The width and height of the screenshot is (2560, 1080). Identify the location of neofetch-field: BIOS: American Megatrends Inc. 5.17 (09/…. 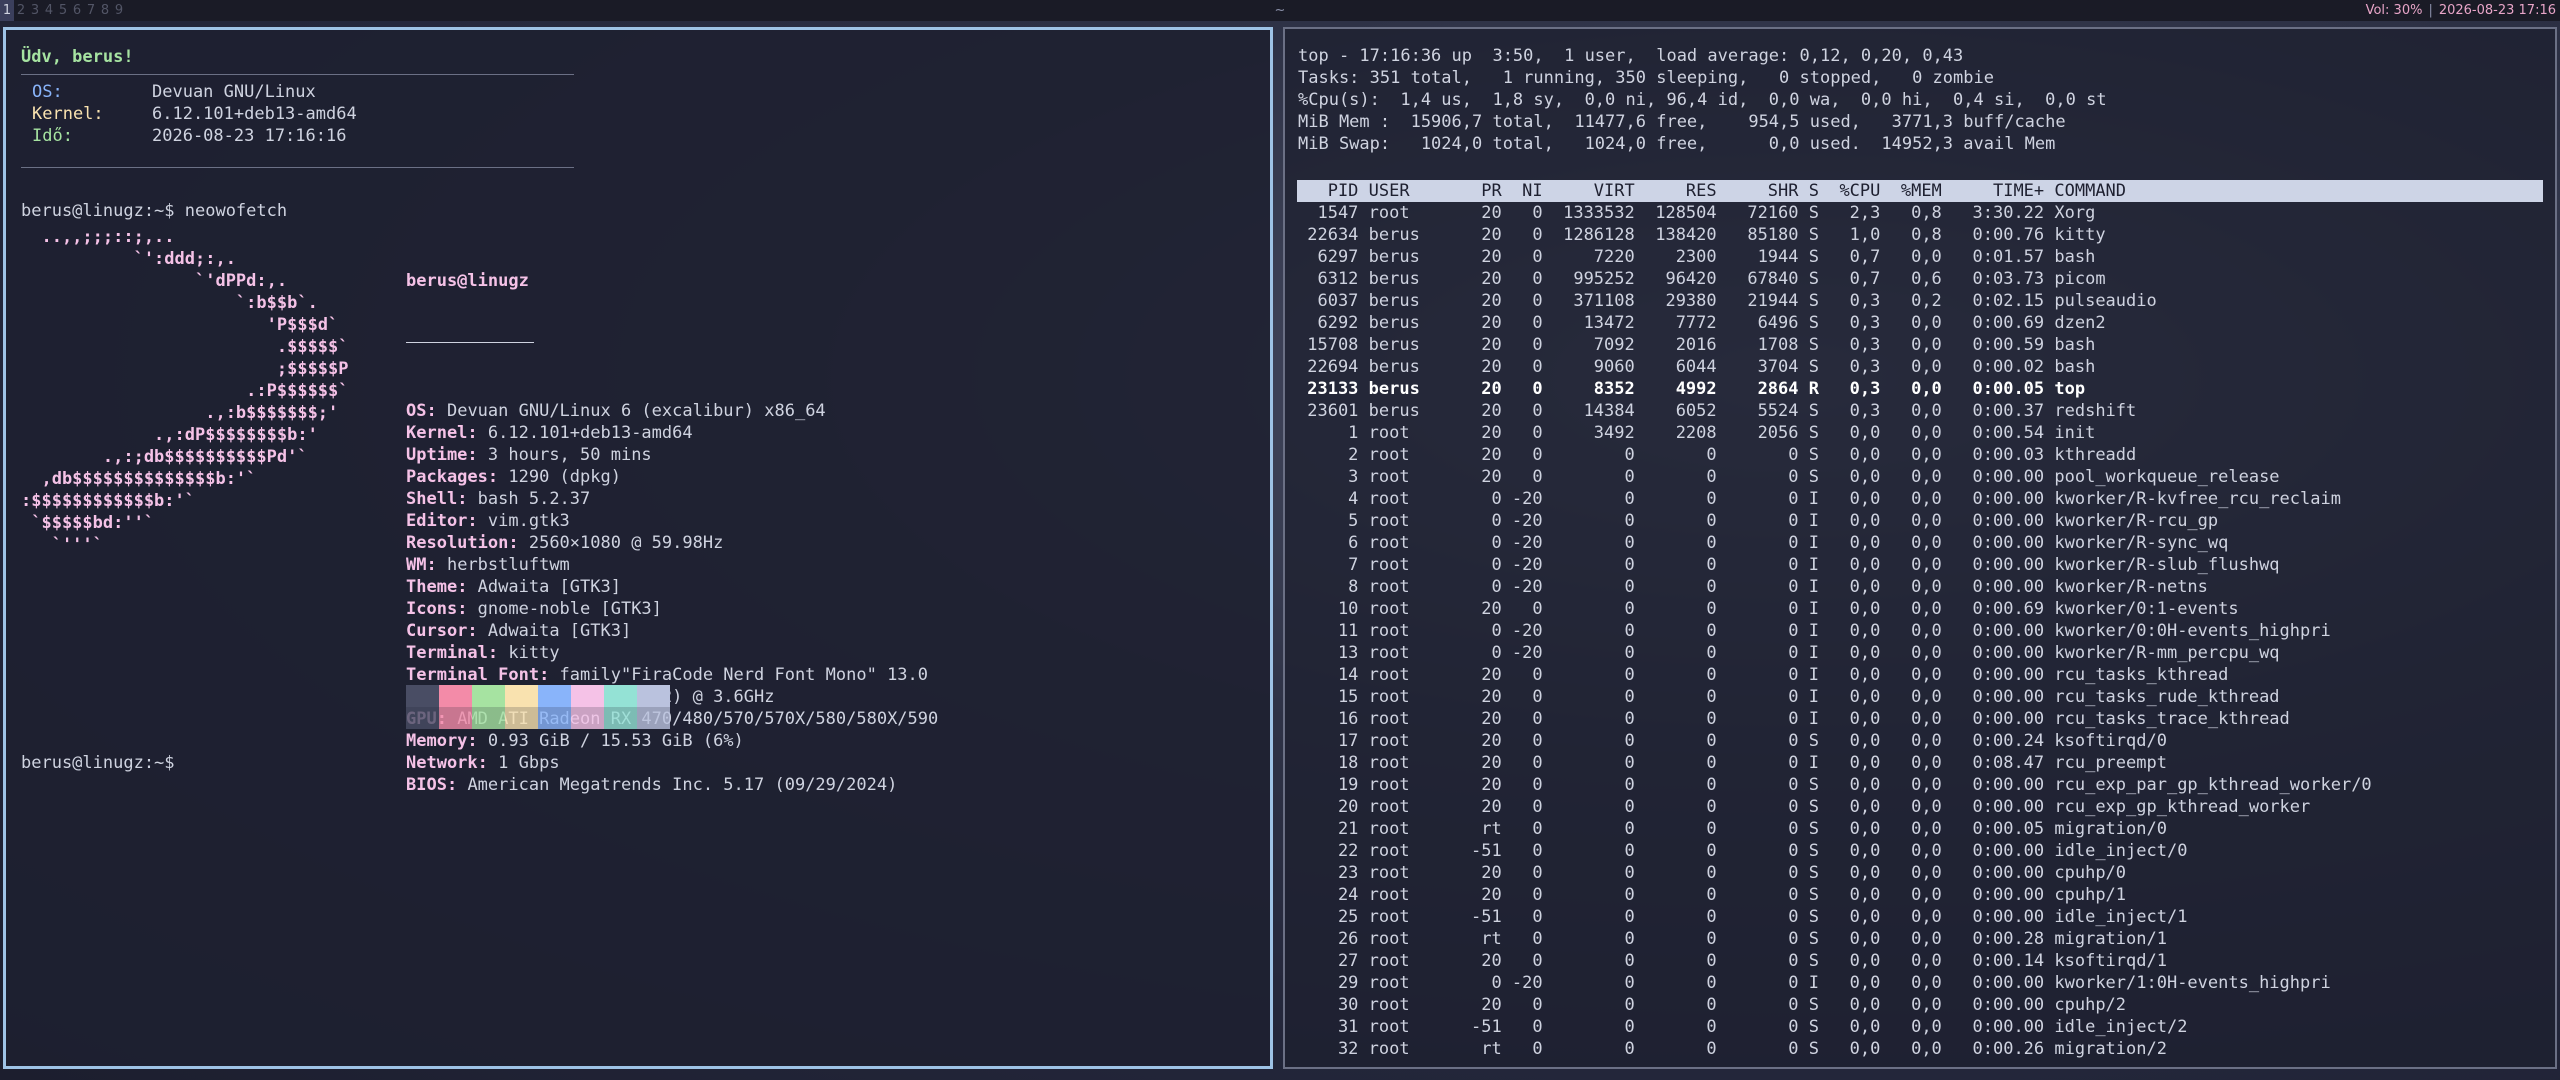
(672, 785).